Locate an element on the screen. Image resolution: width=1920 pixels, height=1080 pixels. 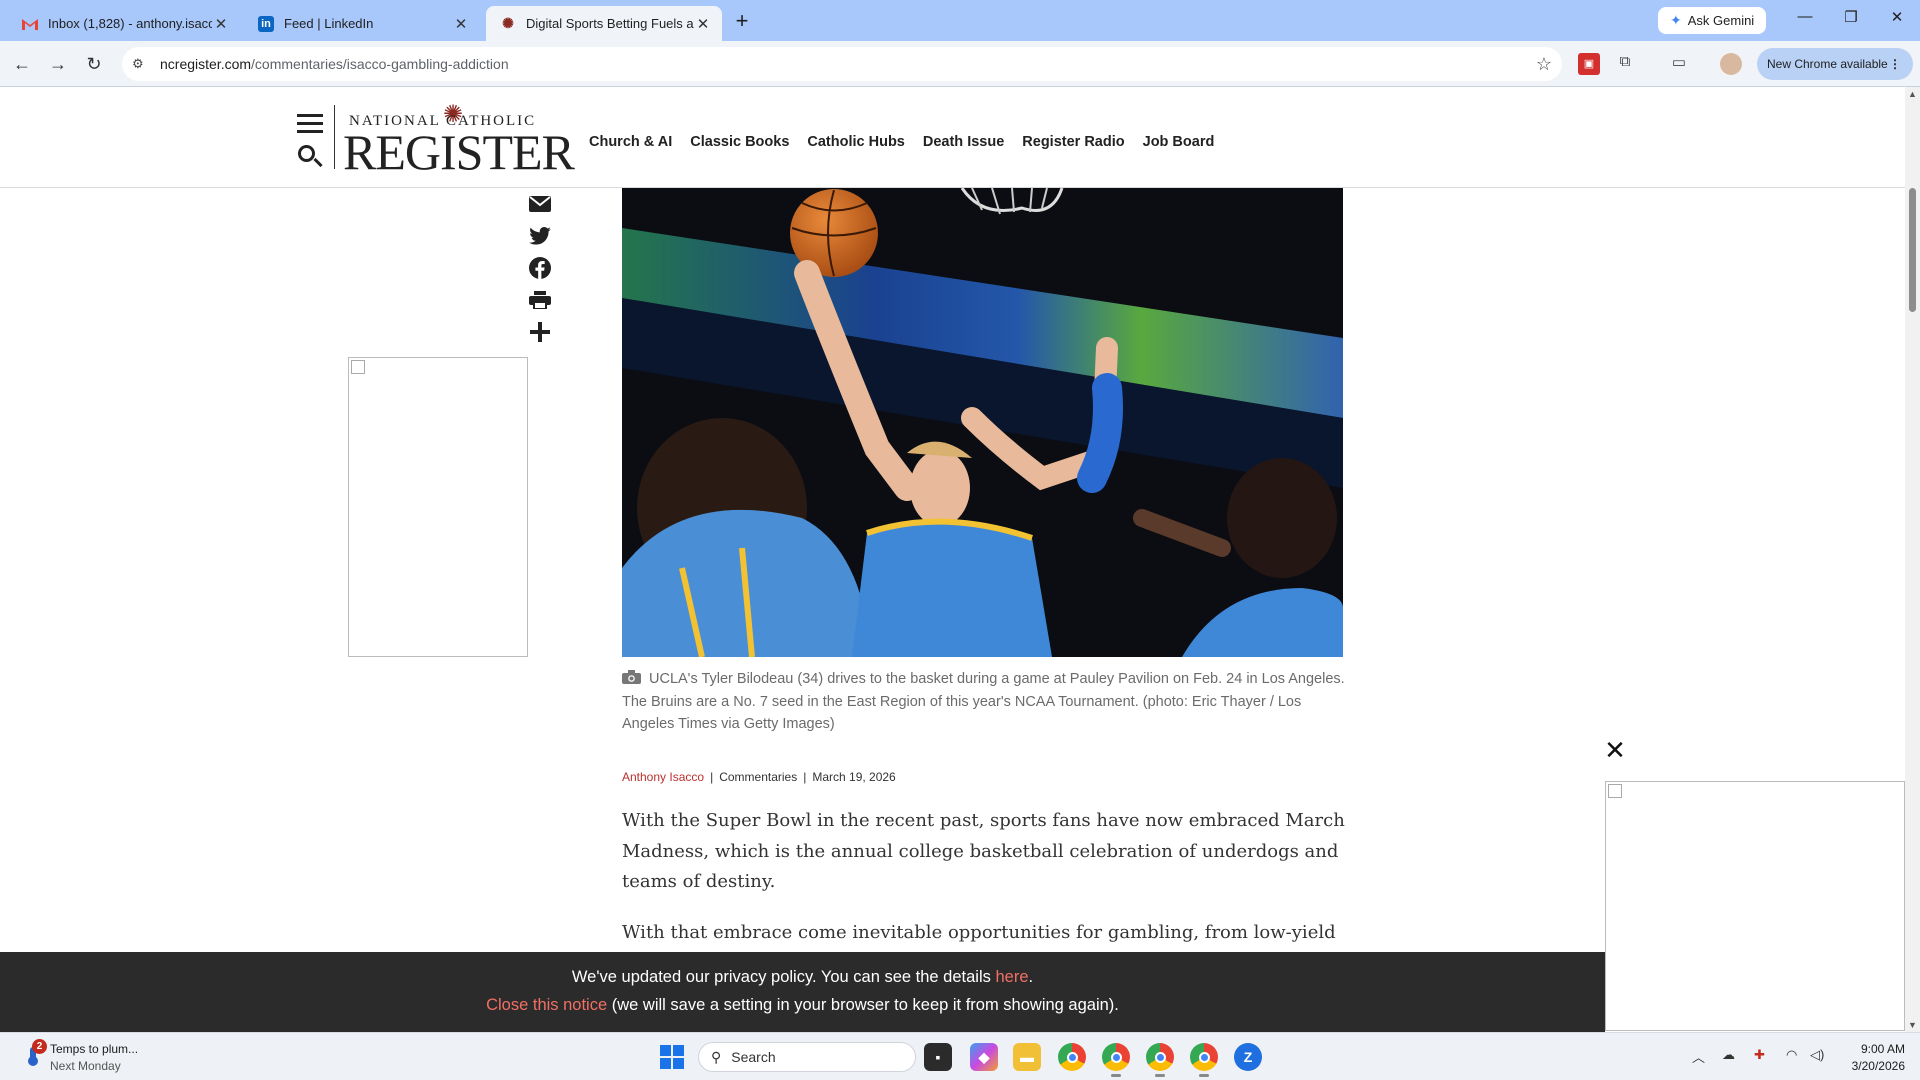
taskbar-search-box: ⚲ Search is located at coordinates (807, 1057).